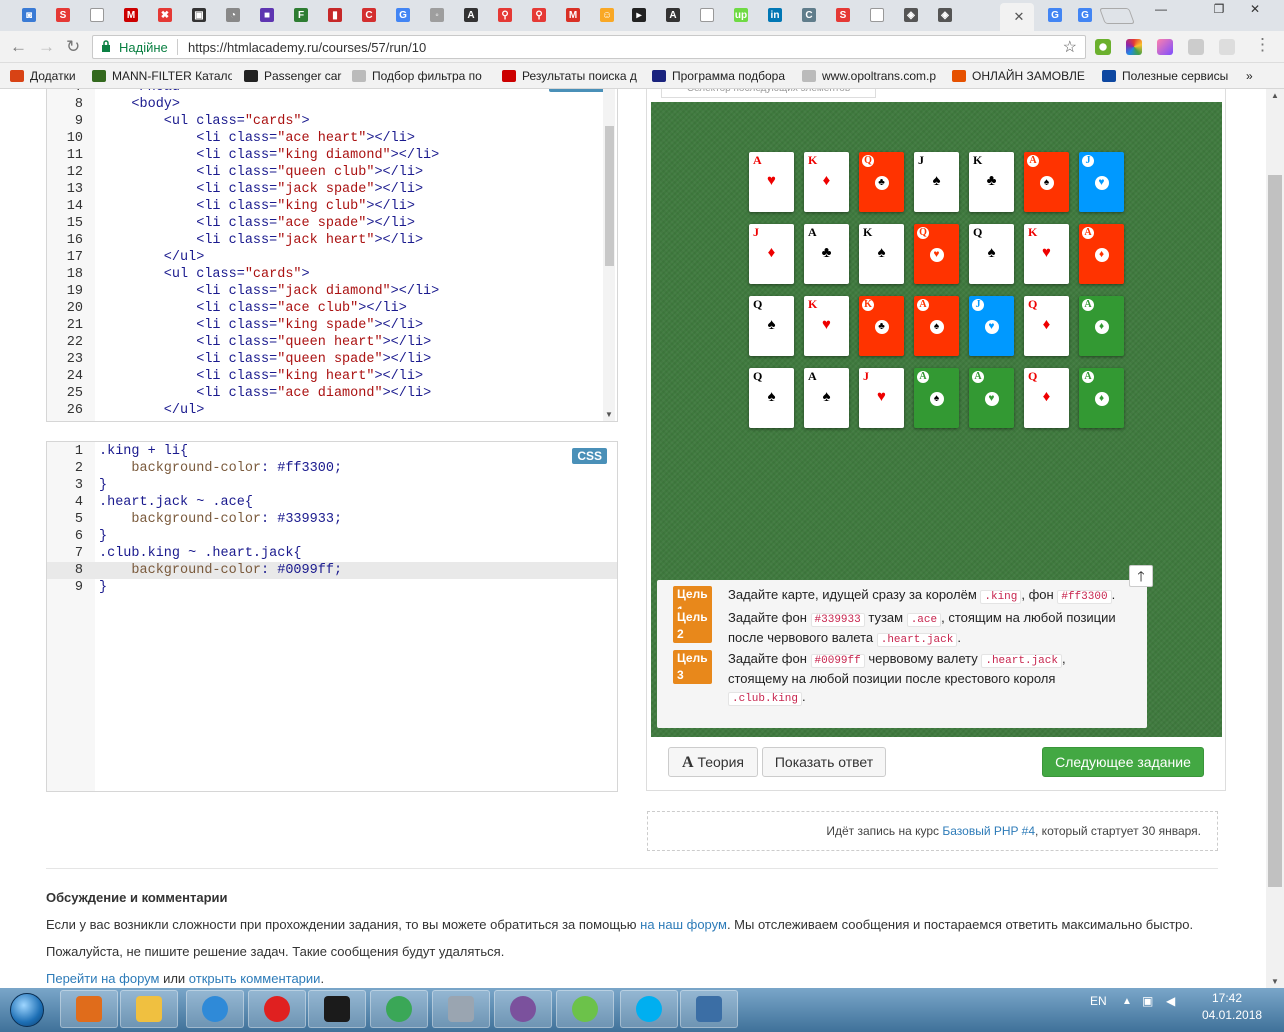 The image size is (1284, 1032). Describe the element at coordinates (1232, 1015) in the screenshot. I see `clock-date: 04.01.2018` at that location.